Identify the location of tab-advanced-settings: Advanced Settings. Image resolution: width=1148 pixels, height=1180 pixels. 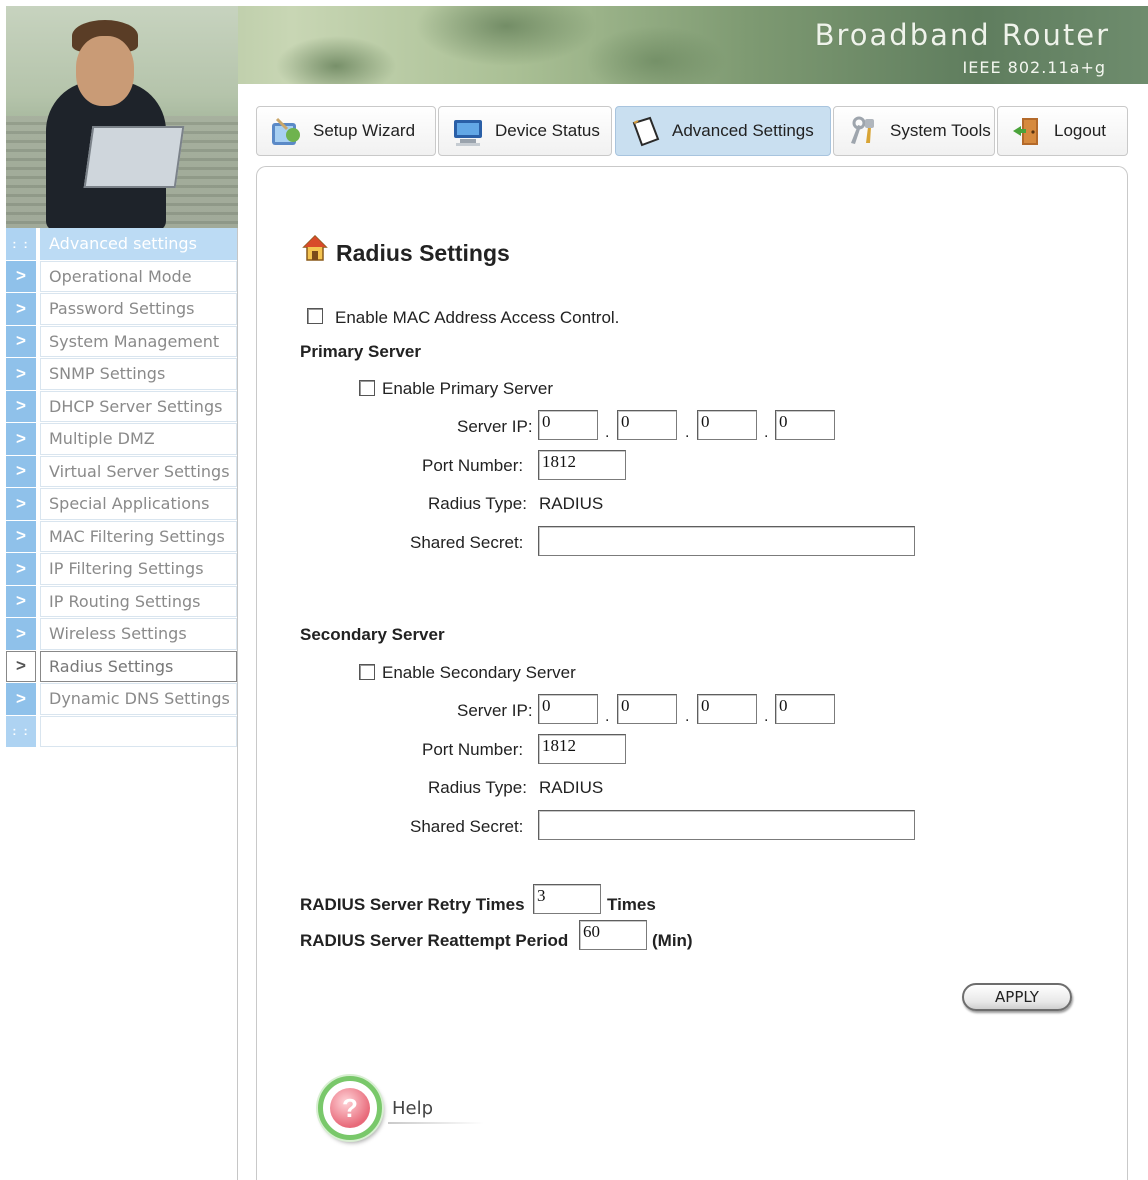
(723, 131).